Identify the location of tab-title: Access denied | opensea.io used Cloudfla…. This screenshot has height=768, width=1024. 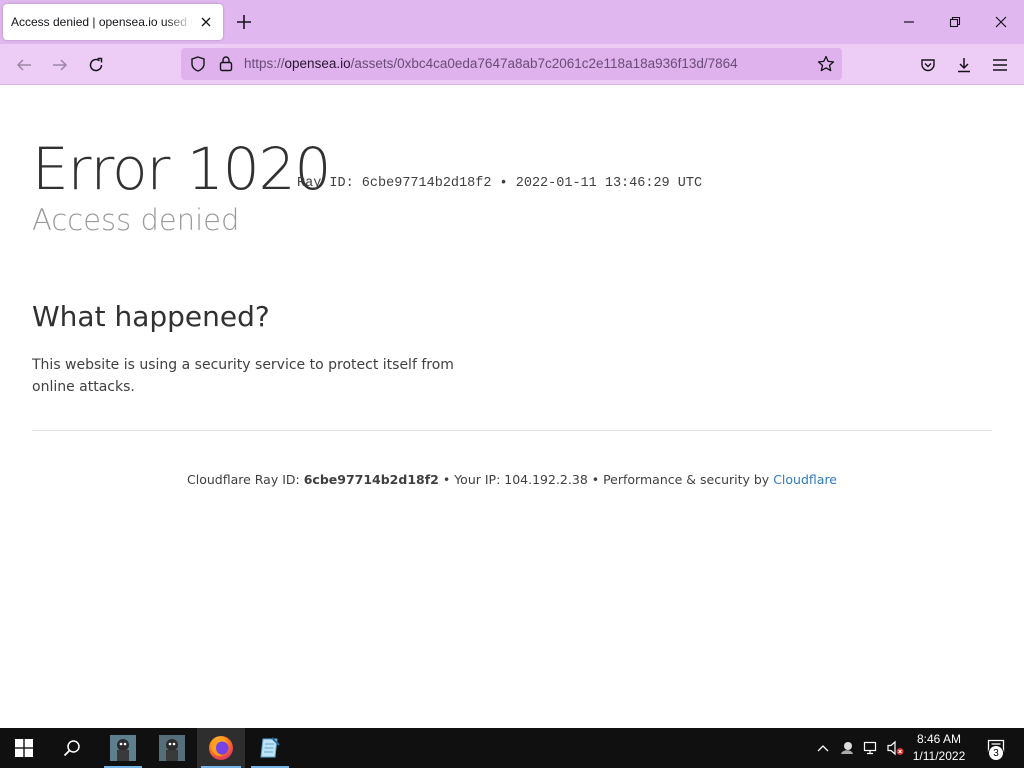
(102, 22).